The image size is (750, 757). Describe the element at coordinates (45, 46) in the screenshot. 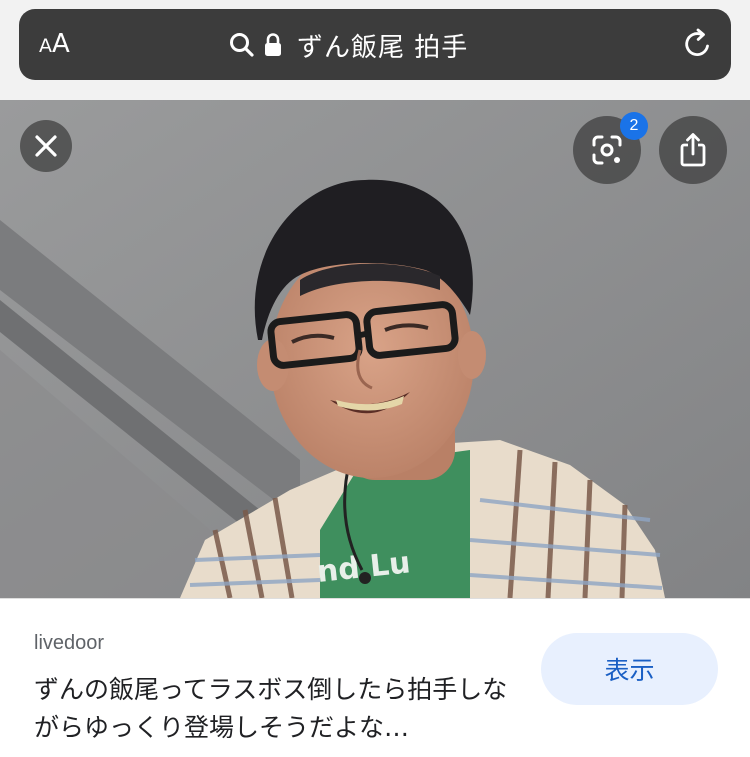

I see `text-size-small-glyph: A` at that location.